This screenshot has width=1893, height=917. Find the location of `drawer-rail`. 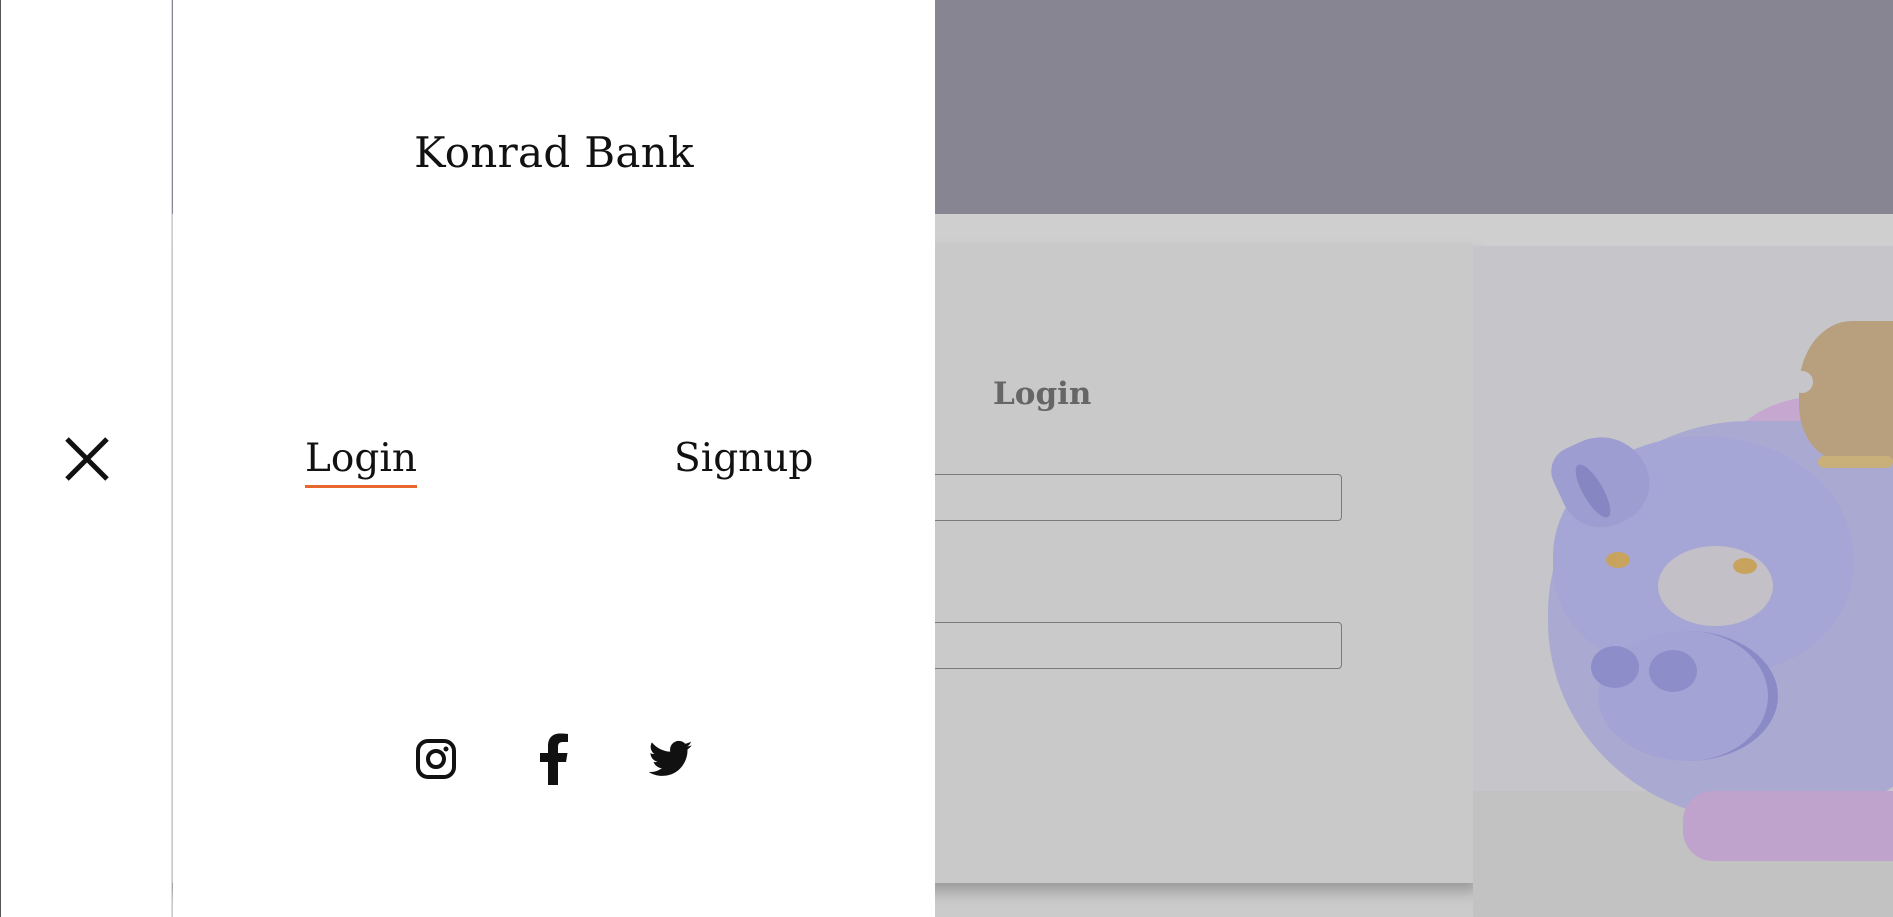

drawer-rail is located at coordinates (86, 458).